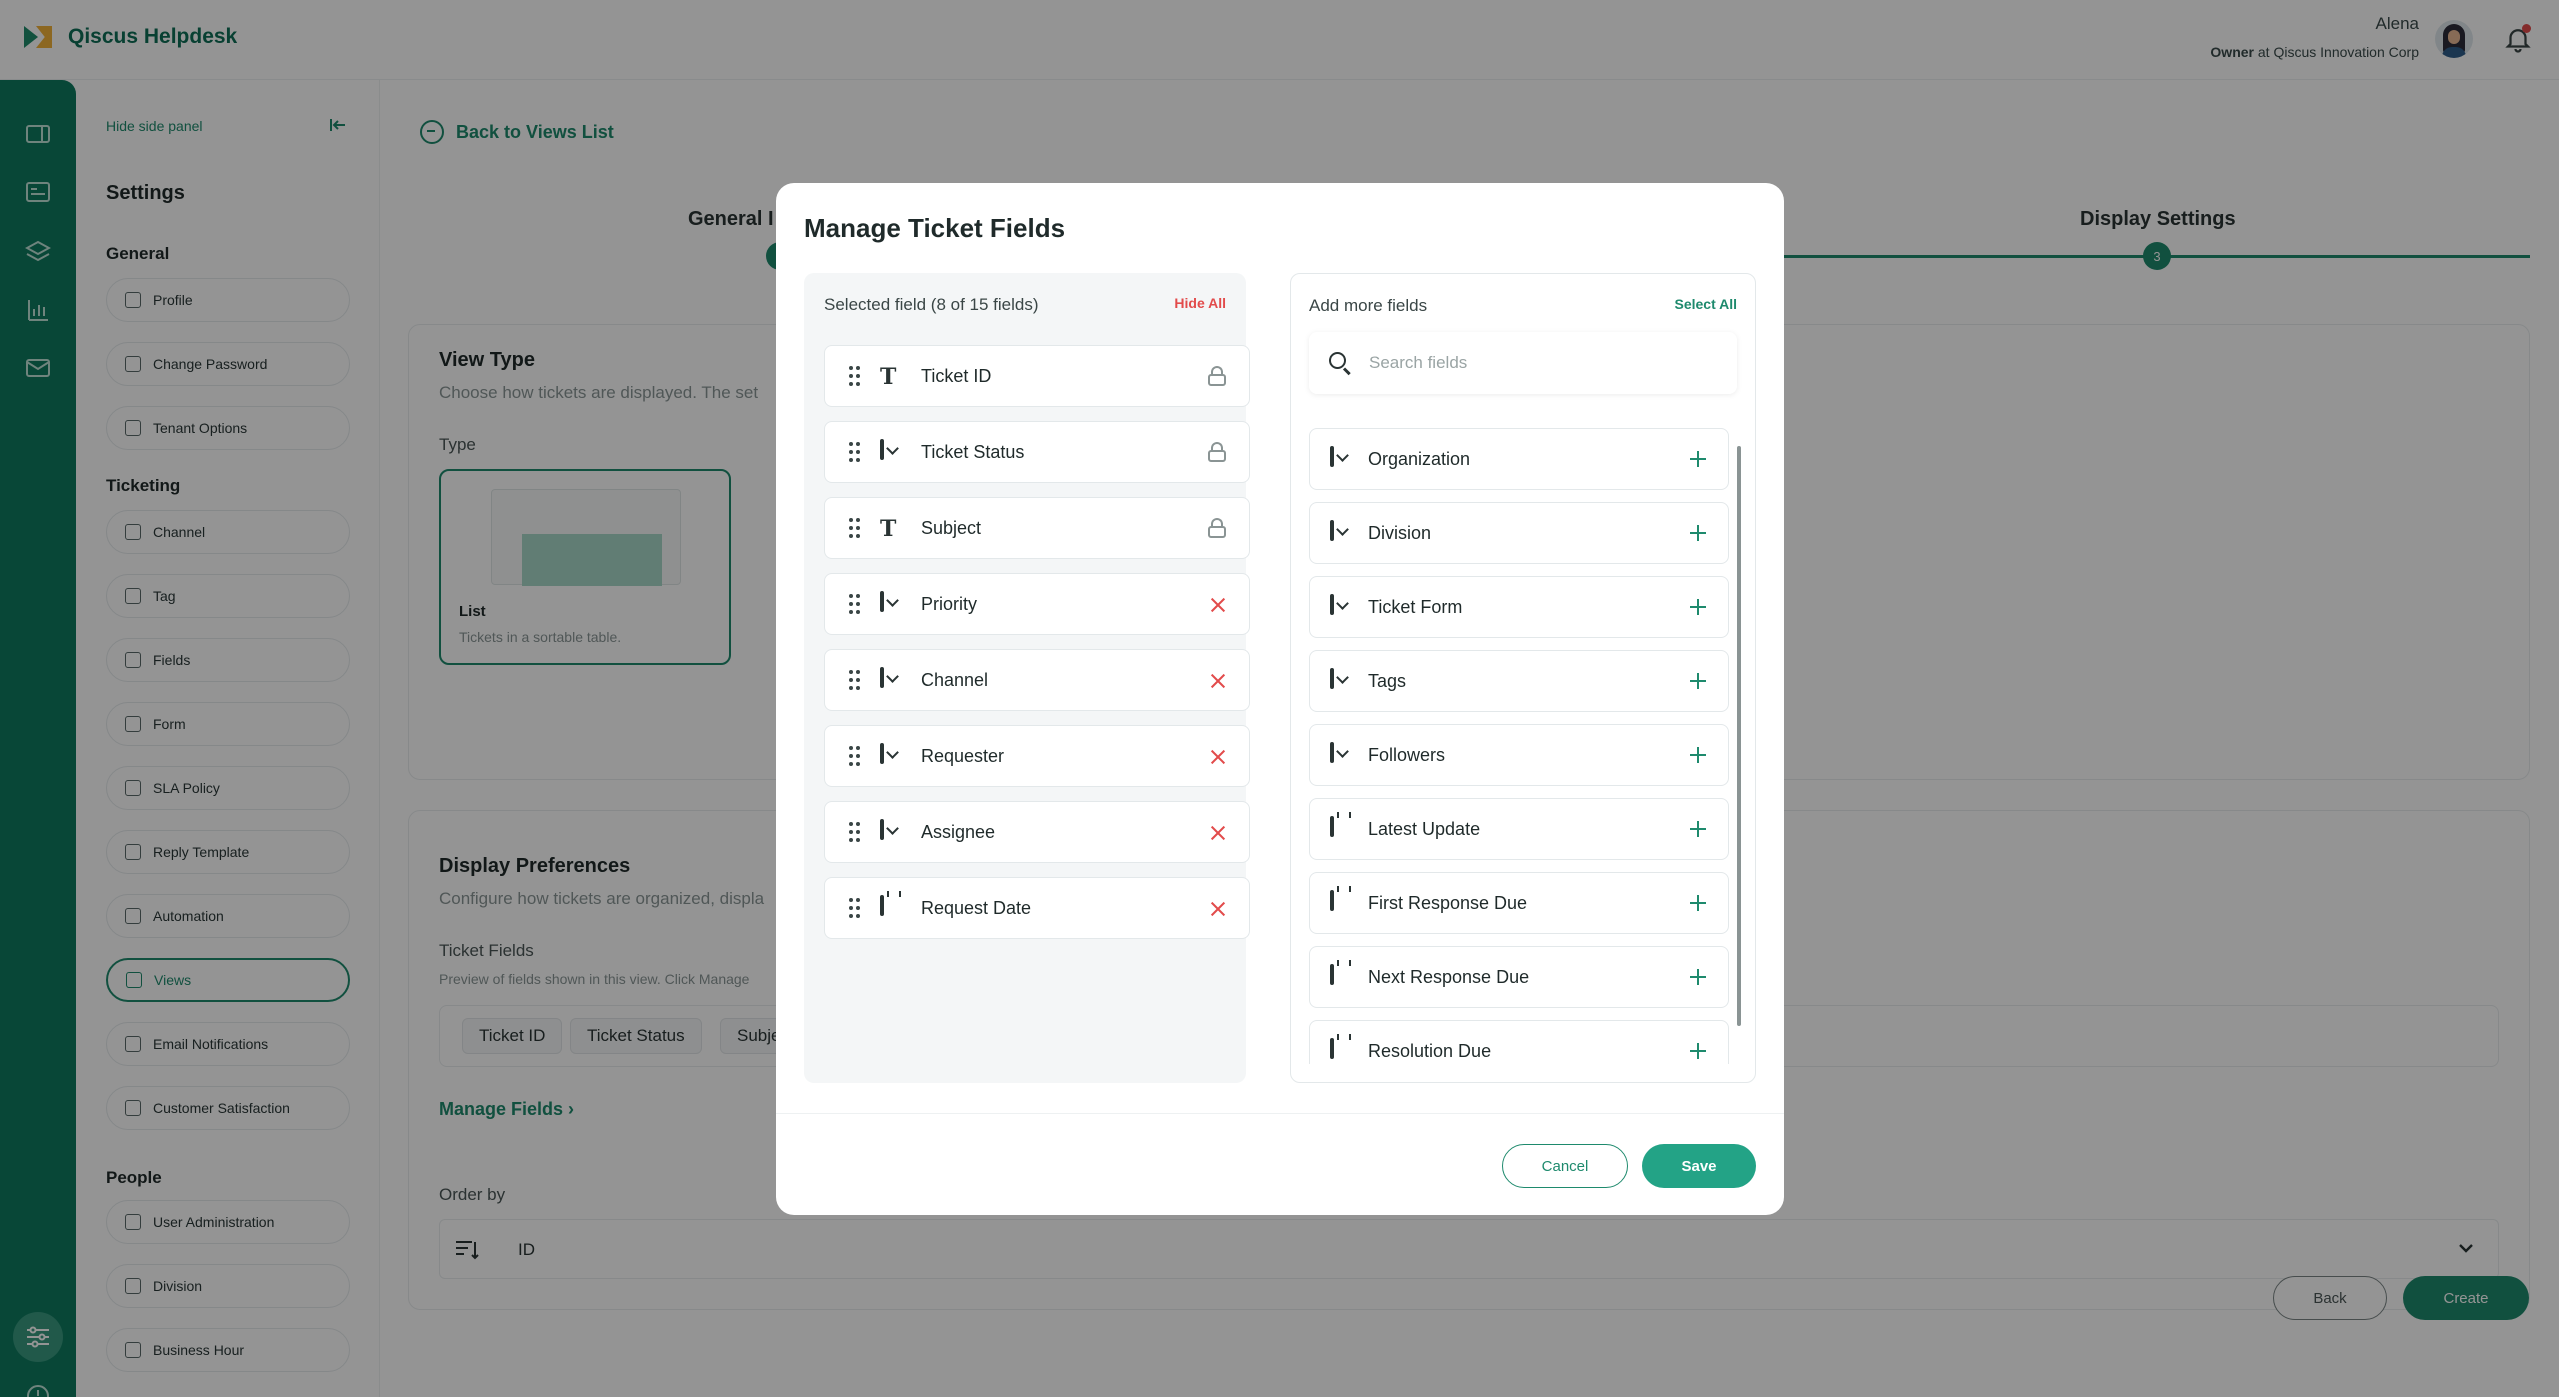  Describe the element at coordinates (1705, 304) in the screenshot. I see `select-all-button: Select All` at that location.